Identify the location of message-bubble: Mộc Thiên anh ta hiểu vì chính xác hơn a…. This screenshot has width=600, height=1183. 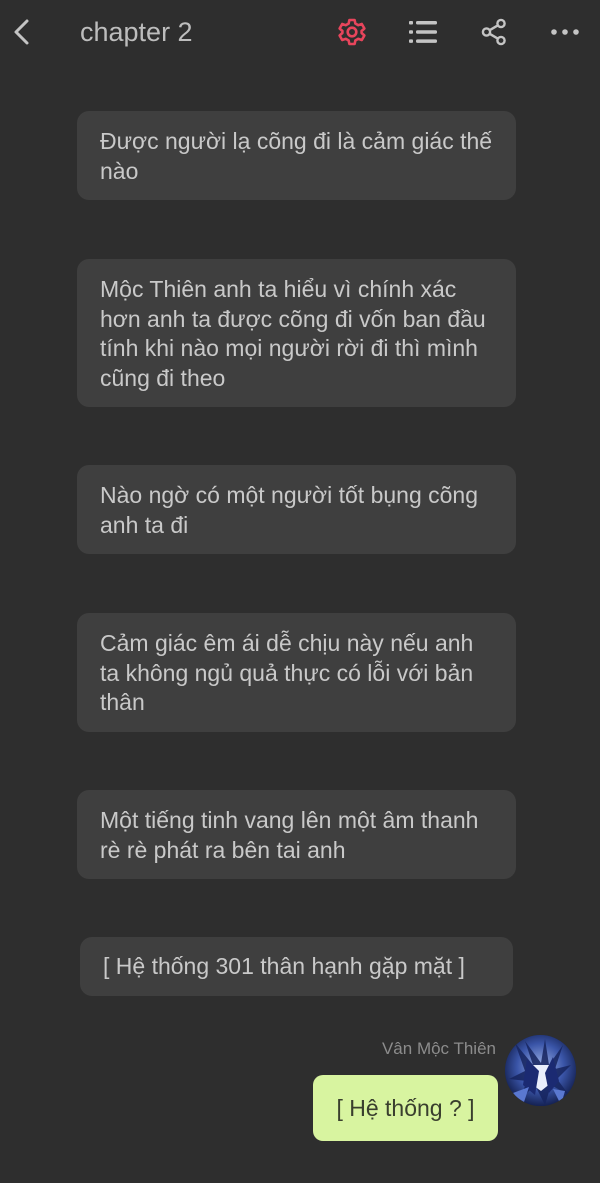
(296, 333).